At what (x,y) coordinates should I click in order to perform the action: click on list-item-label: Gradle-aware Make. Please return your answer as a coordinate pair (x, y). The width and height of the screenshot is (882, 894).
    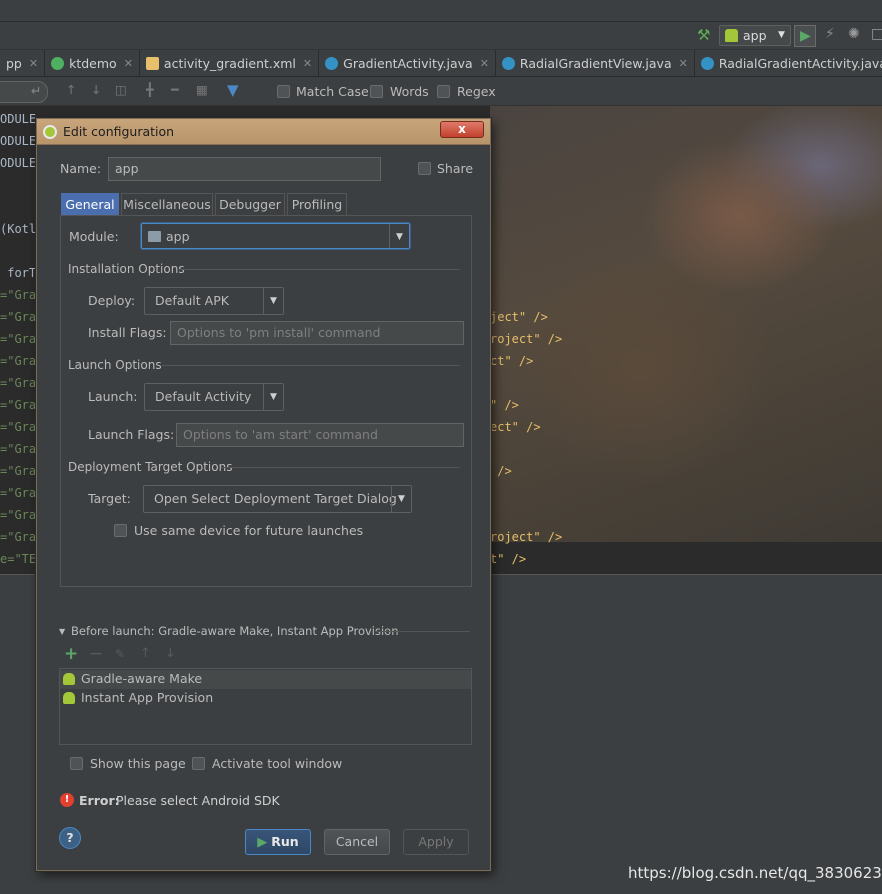
    Looking at the image, I should click on (142, 678).